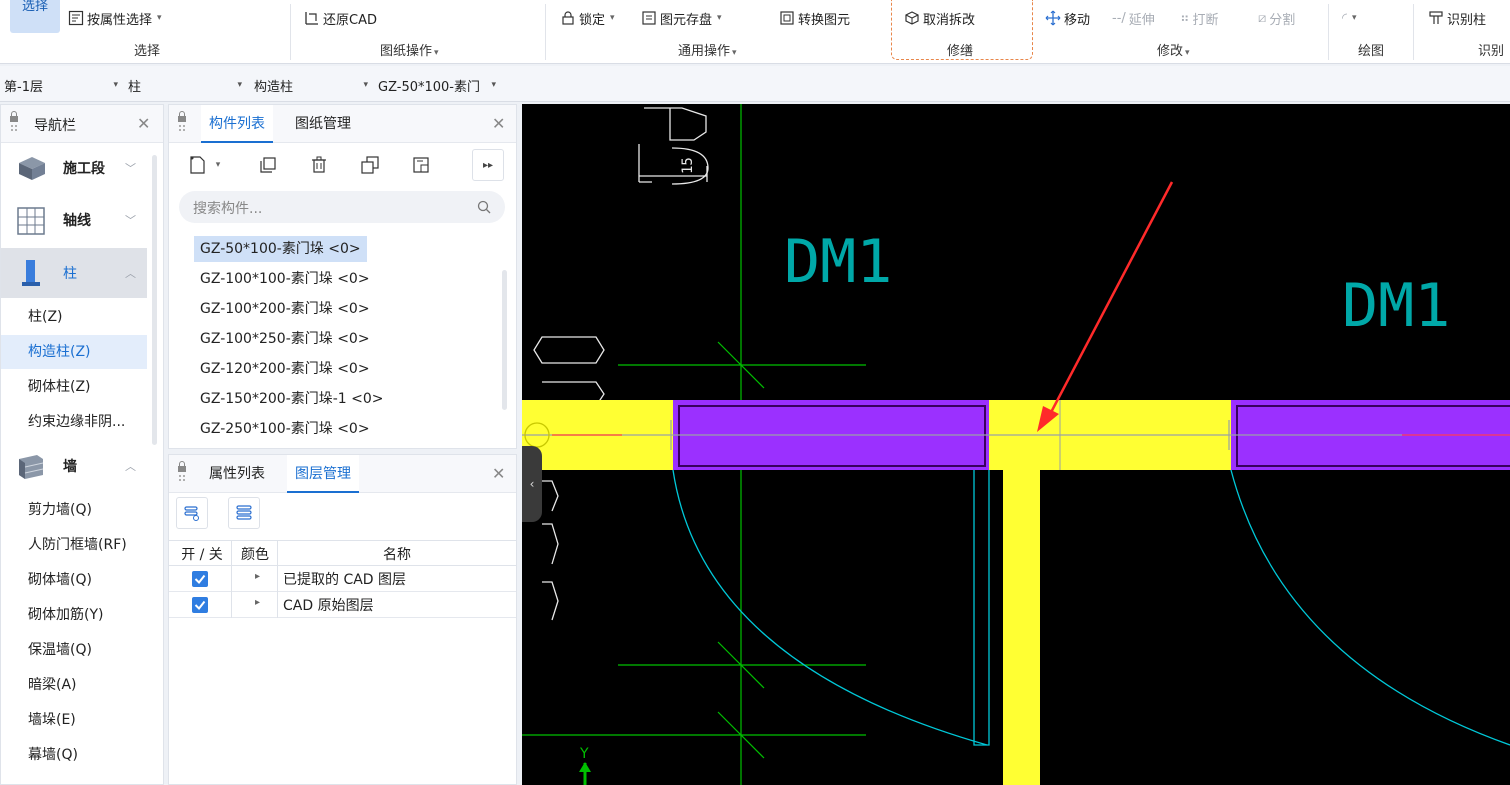  Describe the element at coordinates (532, 484) in the screenshot. I see `panel-collapse-handle: ‹` at that location.